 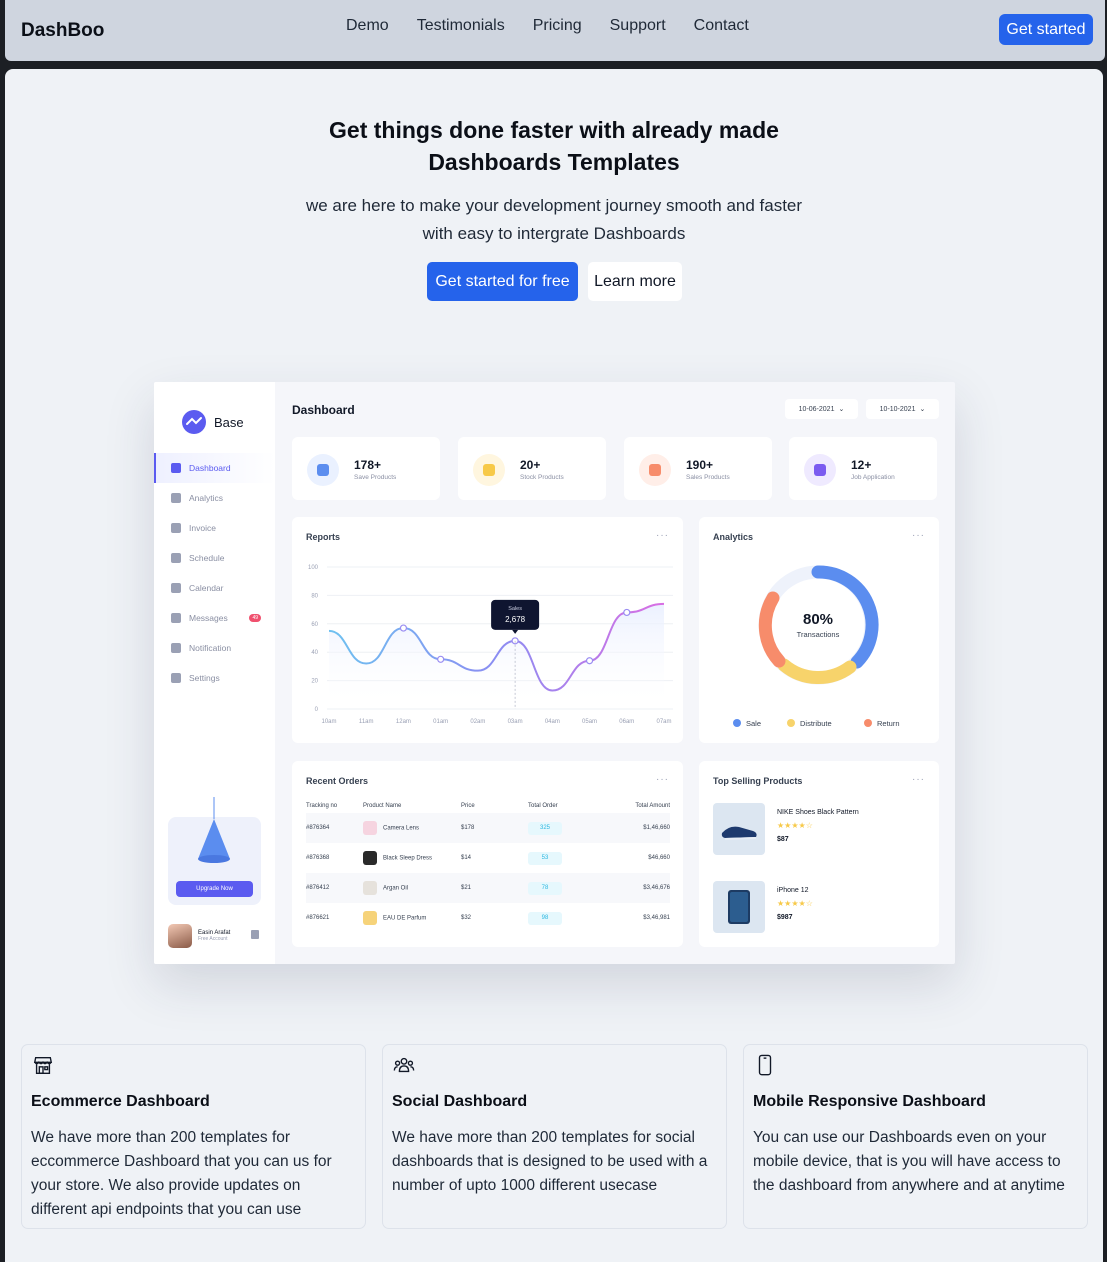 I want to click on table-header: Tracking no, so click(x=322, y=806).